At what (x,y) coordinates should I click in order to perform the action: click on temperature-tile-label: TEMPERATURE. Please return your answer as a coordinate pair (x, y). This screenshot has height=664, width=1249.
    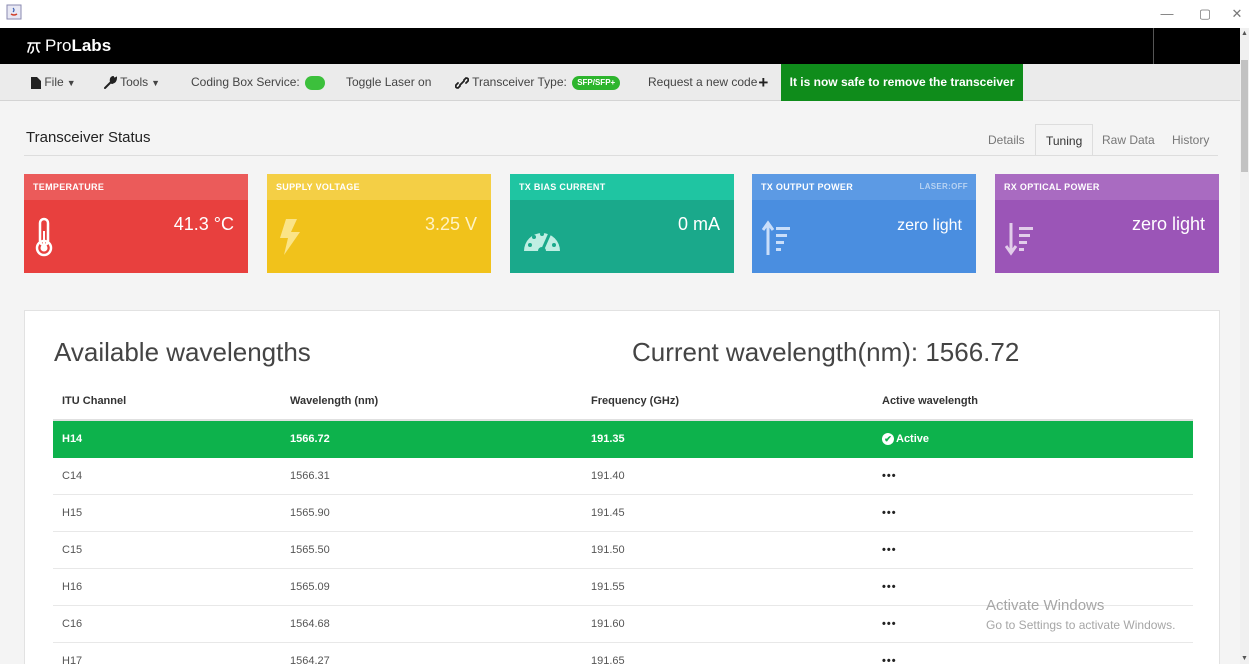
    Looking at the image, I should click on (136, 187).